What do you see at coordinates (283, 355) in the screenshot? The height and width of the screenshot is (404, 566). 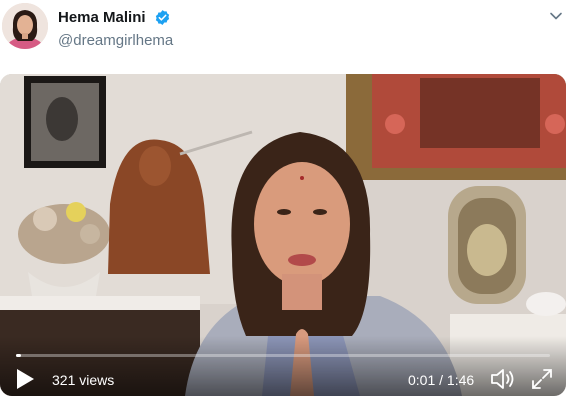 I see `progress-bar` at bounding box center [283, 355].